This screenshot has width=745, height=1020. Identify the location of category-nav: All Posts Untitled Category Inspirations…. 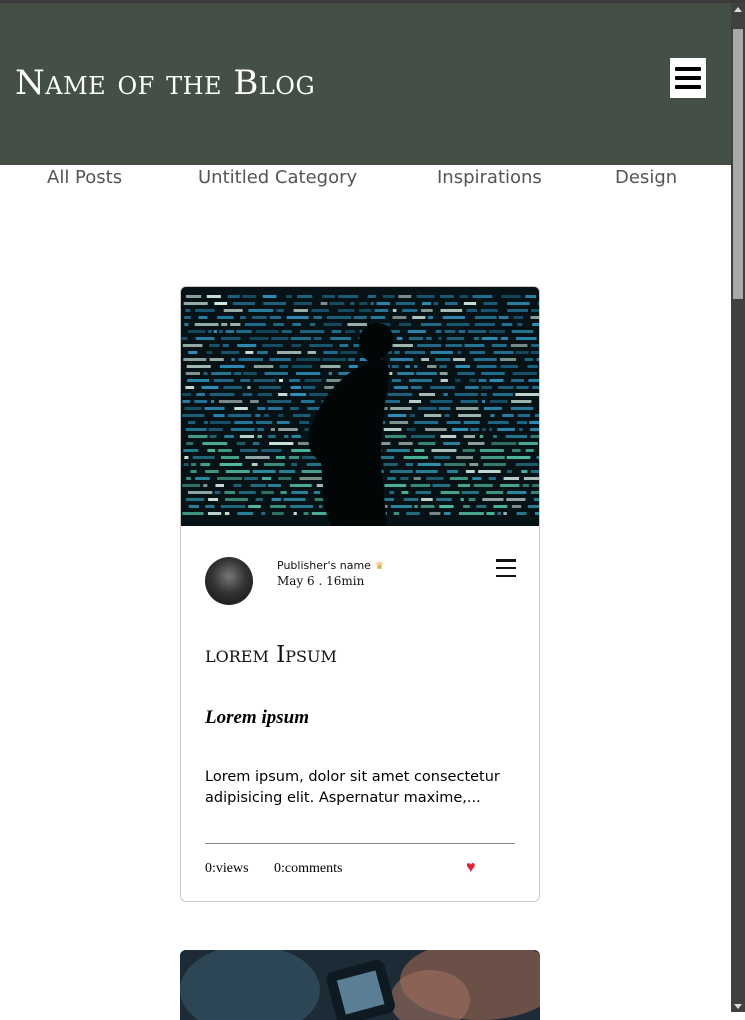
(365, 180).